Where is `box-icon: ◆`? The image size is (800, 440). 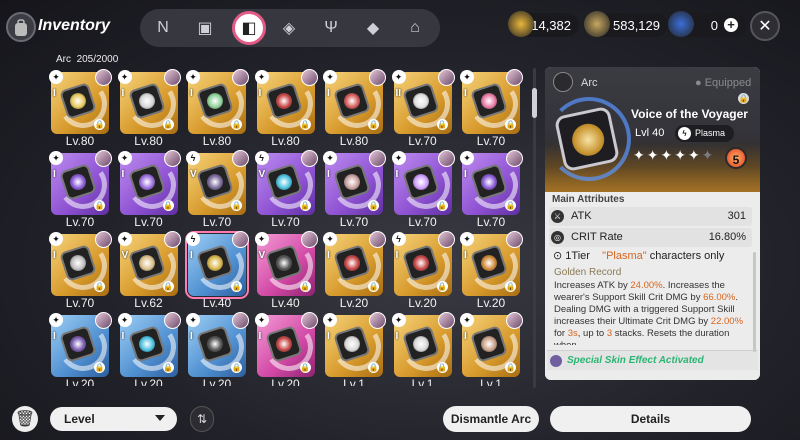
box-icon: ◆ is located at coordinates (373, 28).